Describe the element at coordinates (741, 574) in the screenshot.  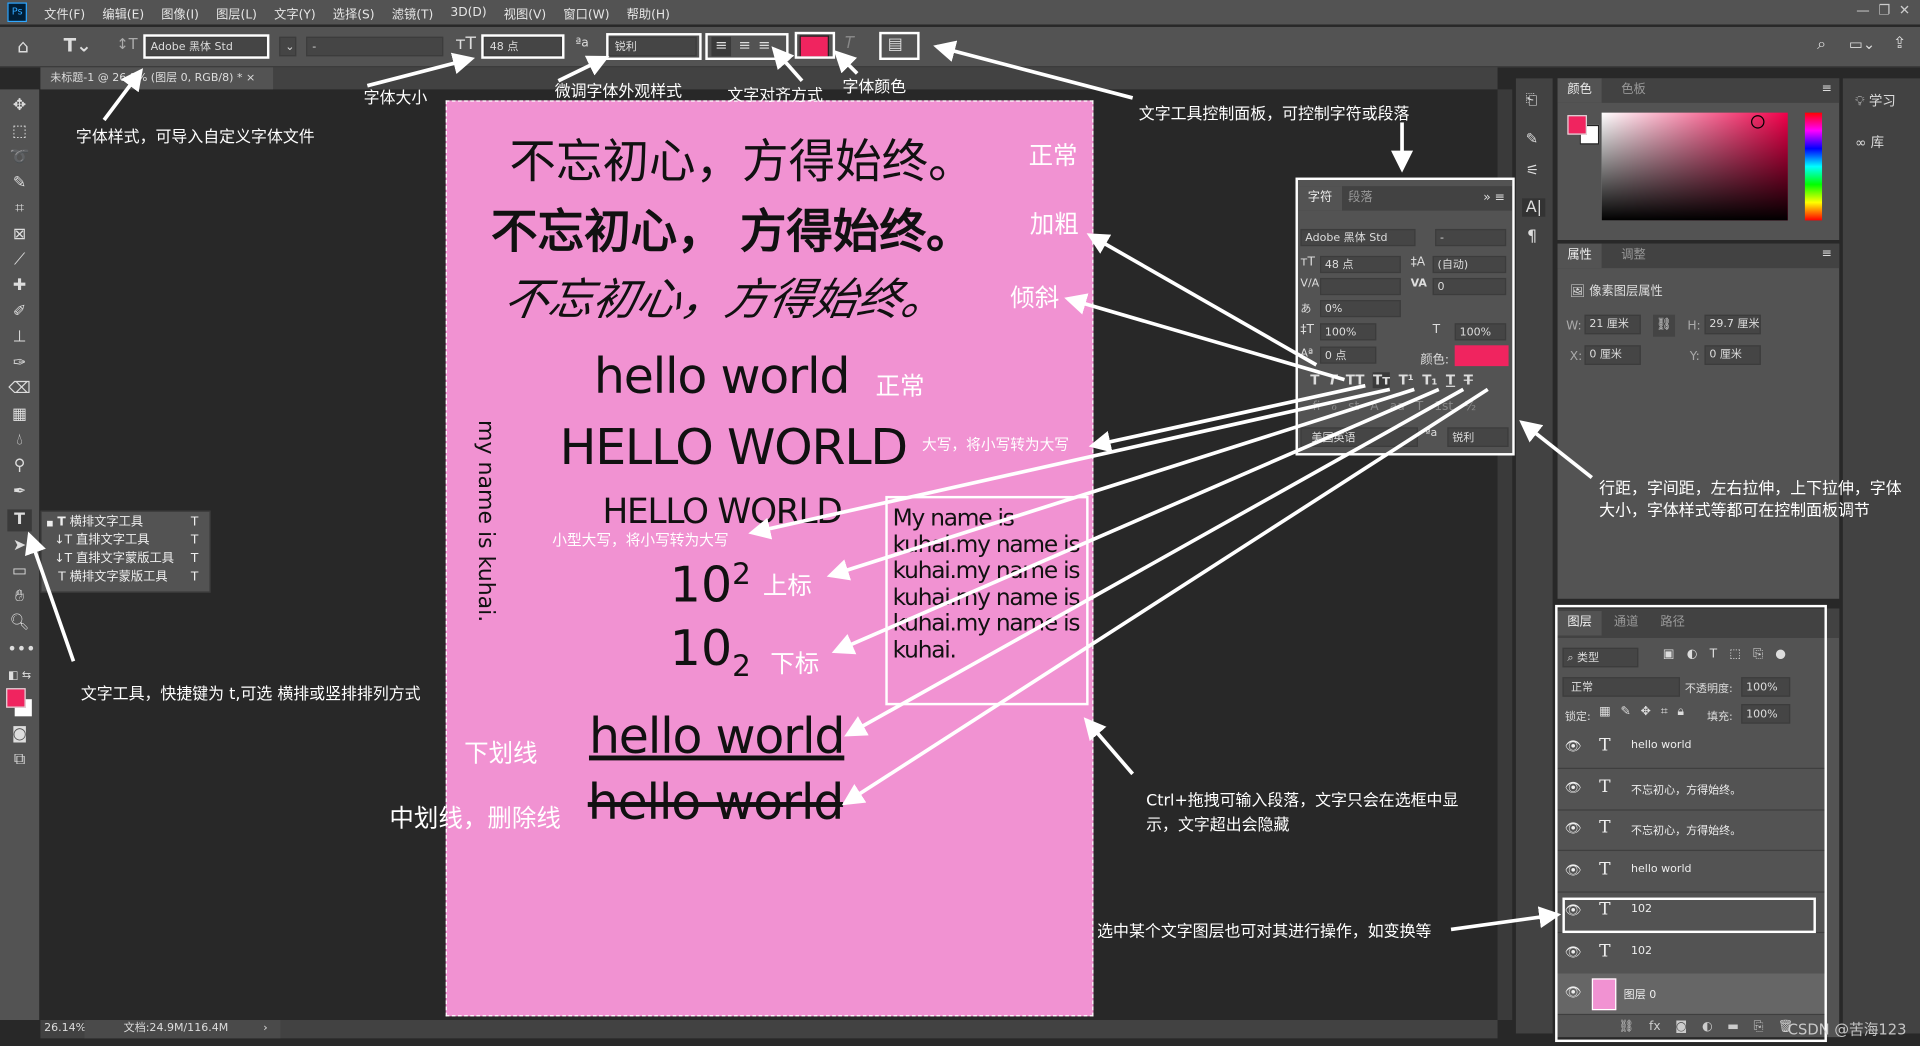
I see `superscript-exponent: 2` at that location.